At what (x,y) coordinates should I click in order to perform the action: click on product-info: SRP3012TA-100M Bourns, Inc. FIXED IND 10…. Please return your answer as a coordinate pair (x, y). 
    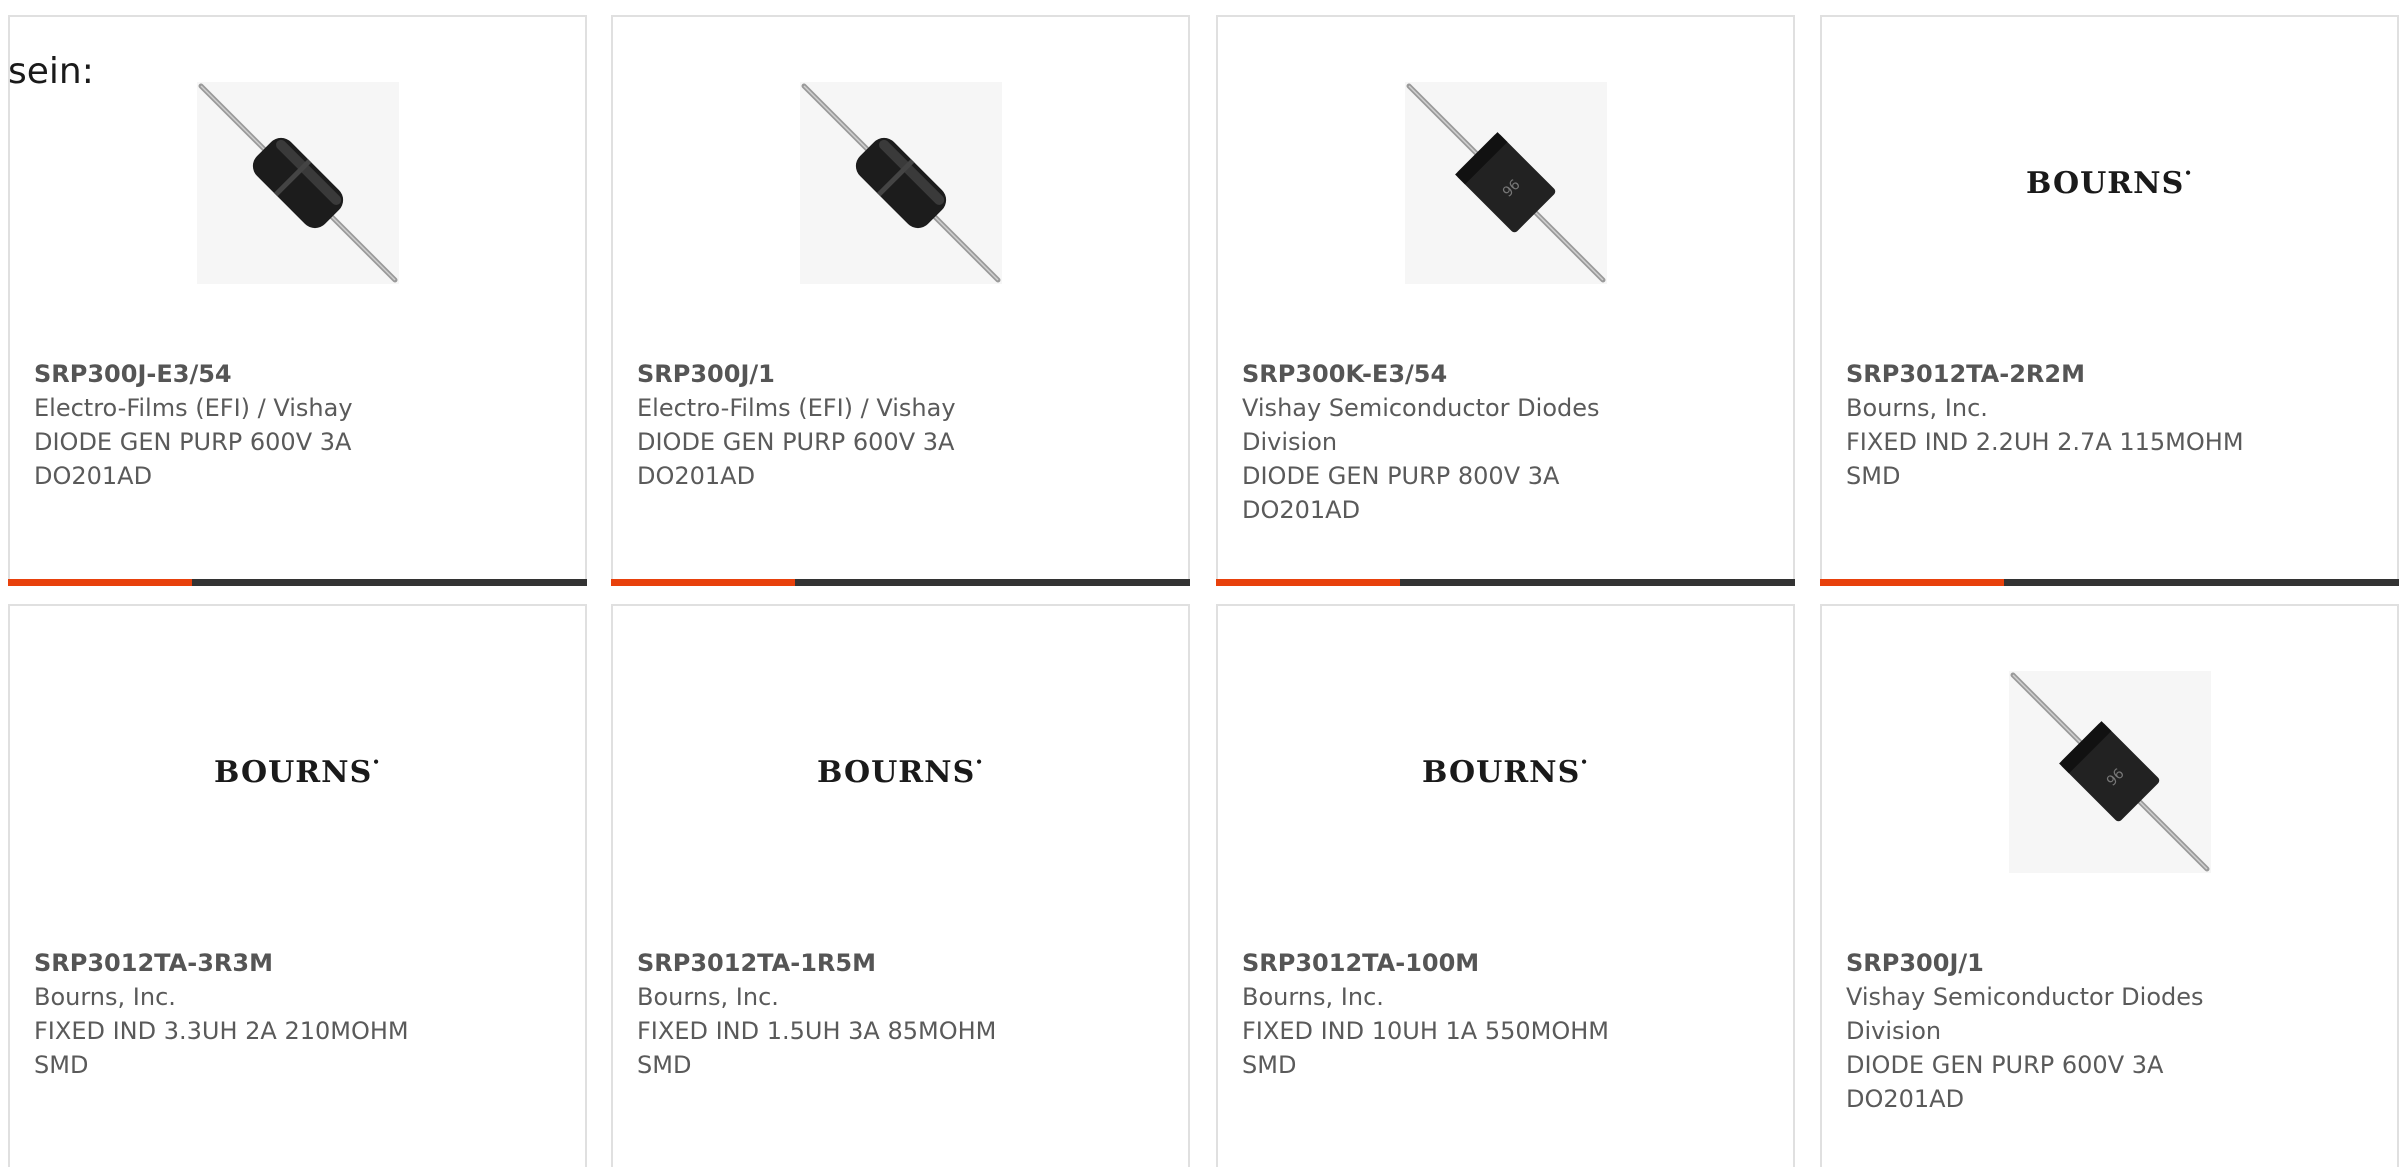
    Looking at the image, I should click on (1505, 1014).